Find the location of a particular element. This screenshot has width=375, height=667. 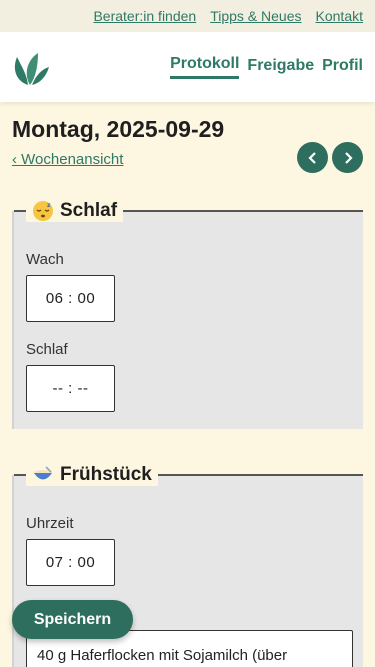

sleep-legend: z Schlaf is located at coordinates (188, 211).